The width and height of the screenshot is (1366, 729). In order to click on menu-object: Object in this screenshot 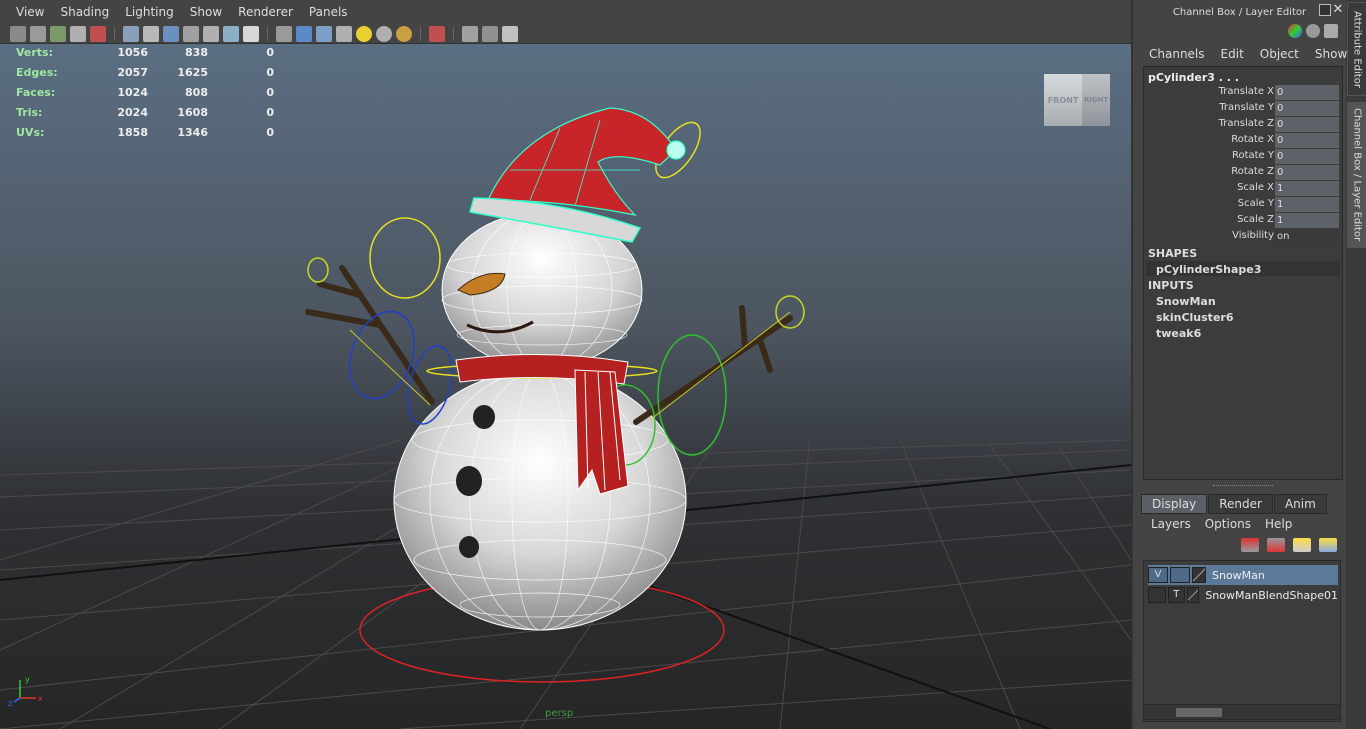, I will do `click(1279, 54)`.